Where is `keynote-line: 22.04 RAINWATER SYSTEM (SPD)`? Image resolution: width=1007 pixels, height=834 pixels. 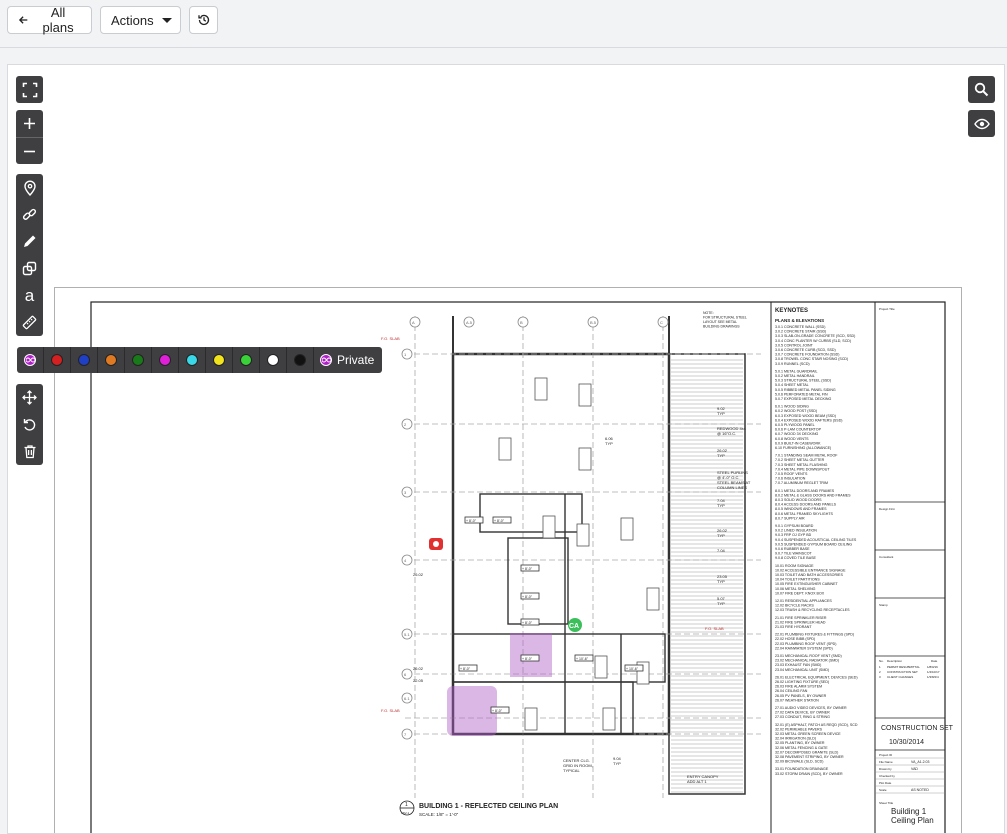 keynote-line: 22.04 RAINWATER SYSTEM (SPD) is located at coordinates (804, 648).